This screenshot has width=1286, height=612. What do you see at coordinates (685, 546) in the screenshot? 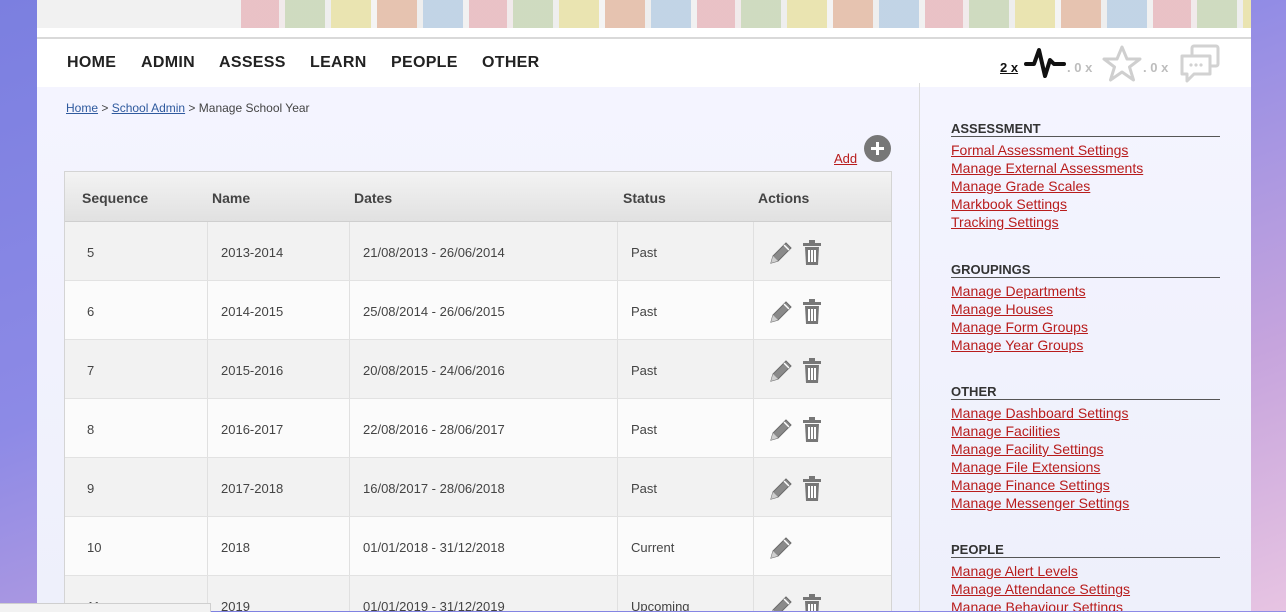
I see `cell-status-container: Current` at bounding box center [685, 546].